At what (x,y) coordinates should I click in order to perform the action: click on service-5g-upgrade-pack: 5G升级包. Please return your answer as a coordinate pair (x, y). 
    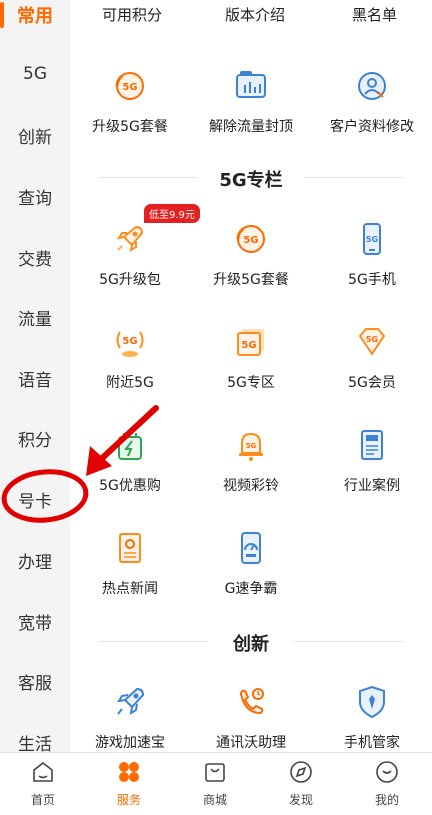
    Looking at the image, I should click on (130, 254).